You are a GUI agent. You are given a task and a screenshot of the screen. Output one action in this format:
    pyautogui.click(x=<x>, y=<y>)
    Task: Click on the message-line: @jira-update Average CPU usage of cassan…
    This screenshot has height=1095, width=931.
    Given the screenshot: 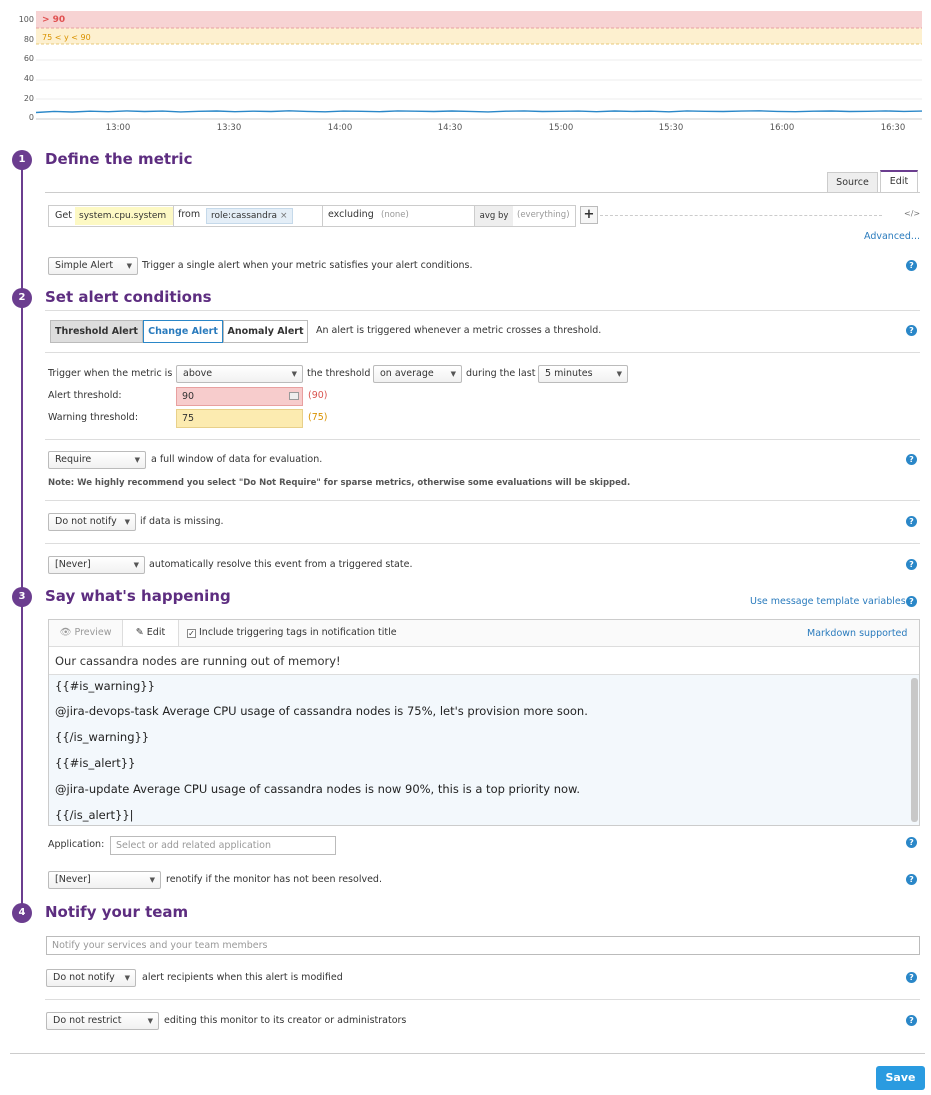 What is the action you would take?
    pyautogui.click(x=318, y=789)
    